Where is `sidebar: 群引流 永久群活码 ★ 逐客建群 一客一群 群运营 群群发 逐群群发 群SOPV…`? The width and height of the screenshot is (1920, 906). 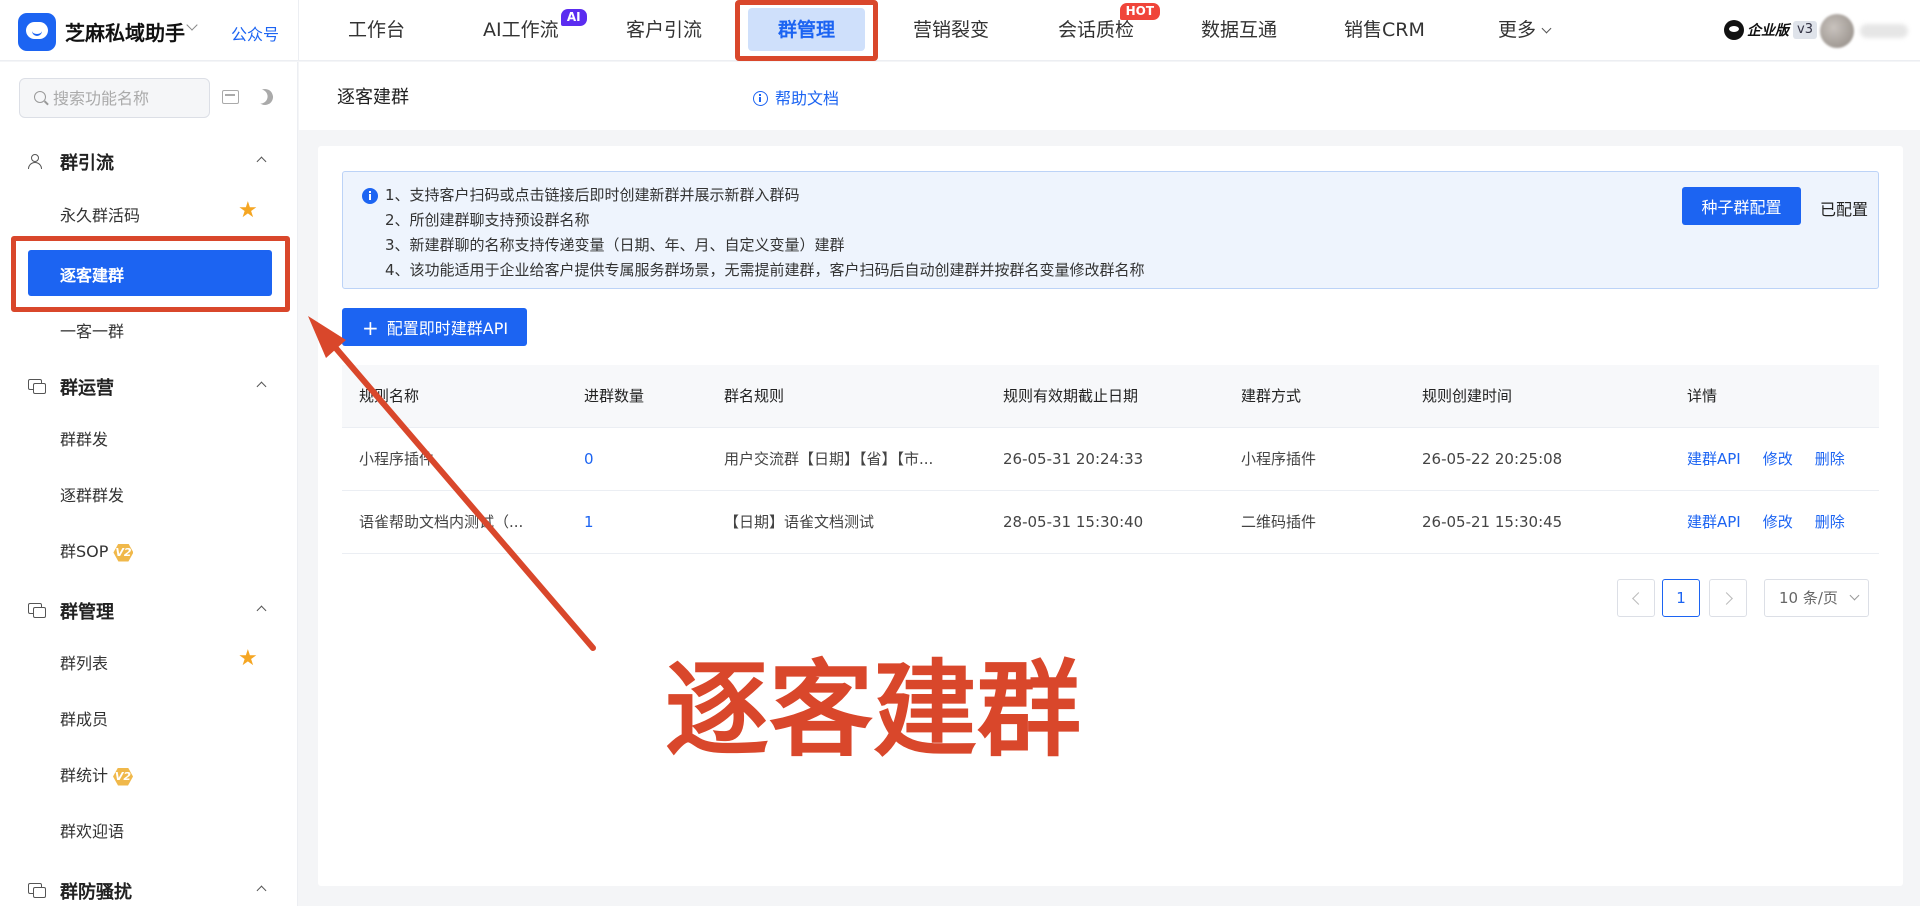 sidebar: 群引流 永久群活码 ★ 逐客建群 一客一群 群运营 群群发 逐群群发 群SOPV… is located at coordinates (149, 484).